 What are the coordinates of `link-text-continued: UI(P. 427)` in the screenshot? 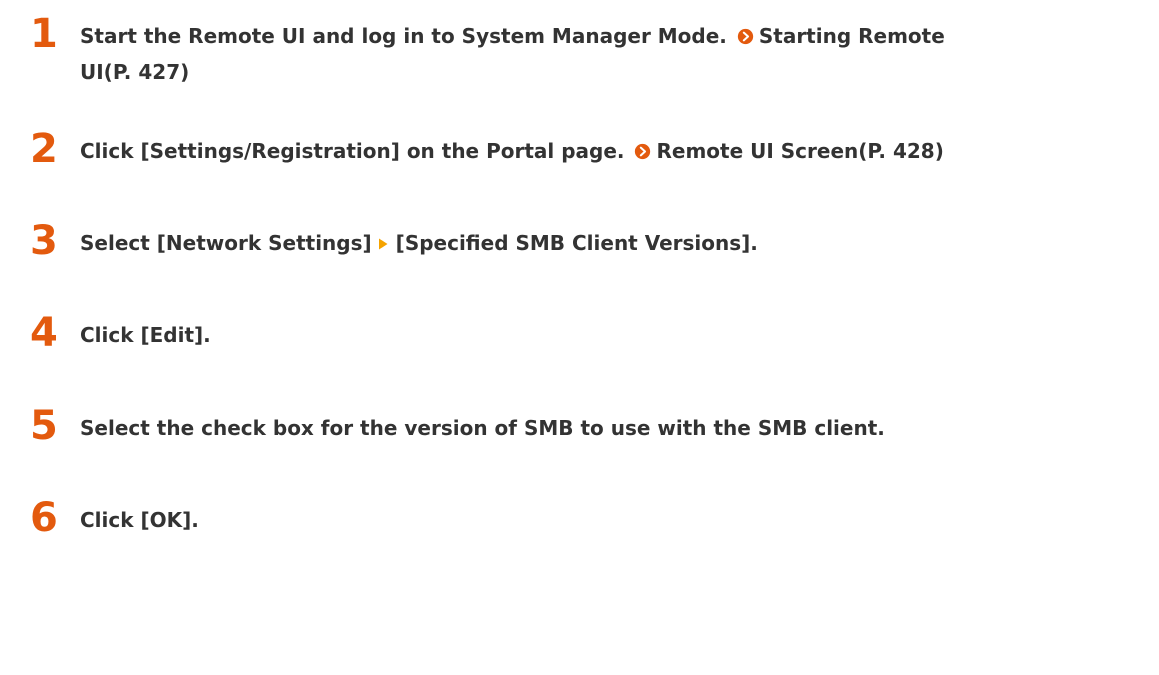 It's located at (135, 72).